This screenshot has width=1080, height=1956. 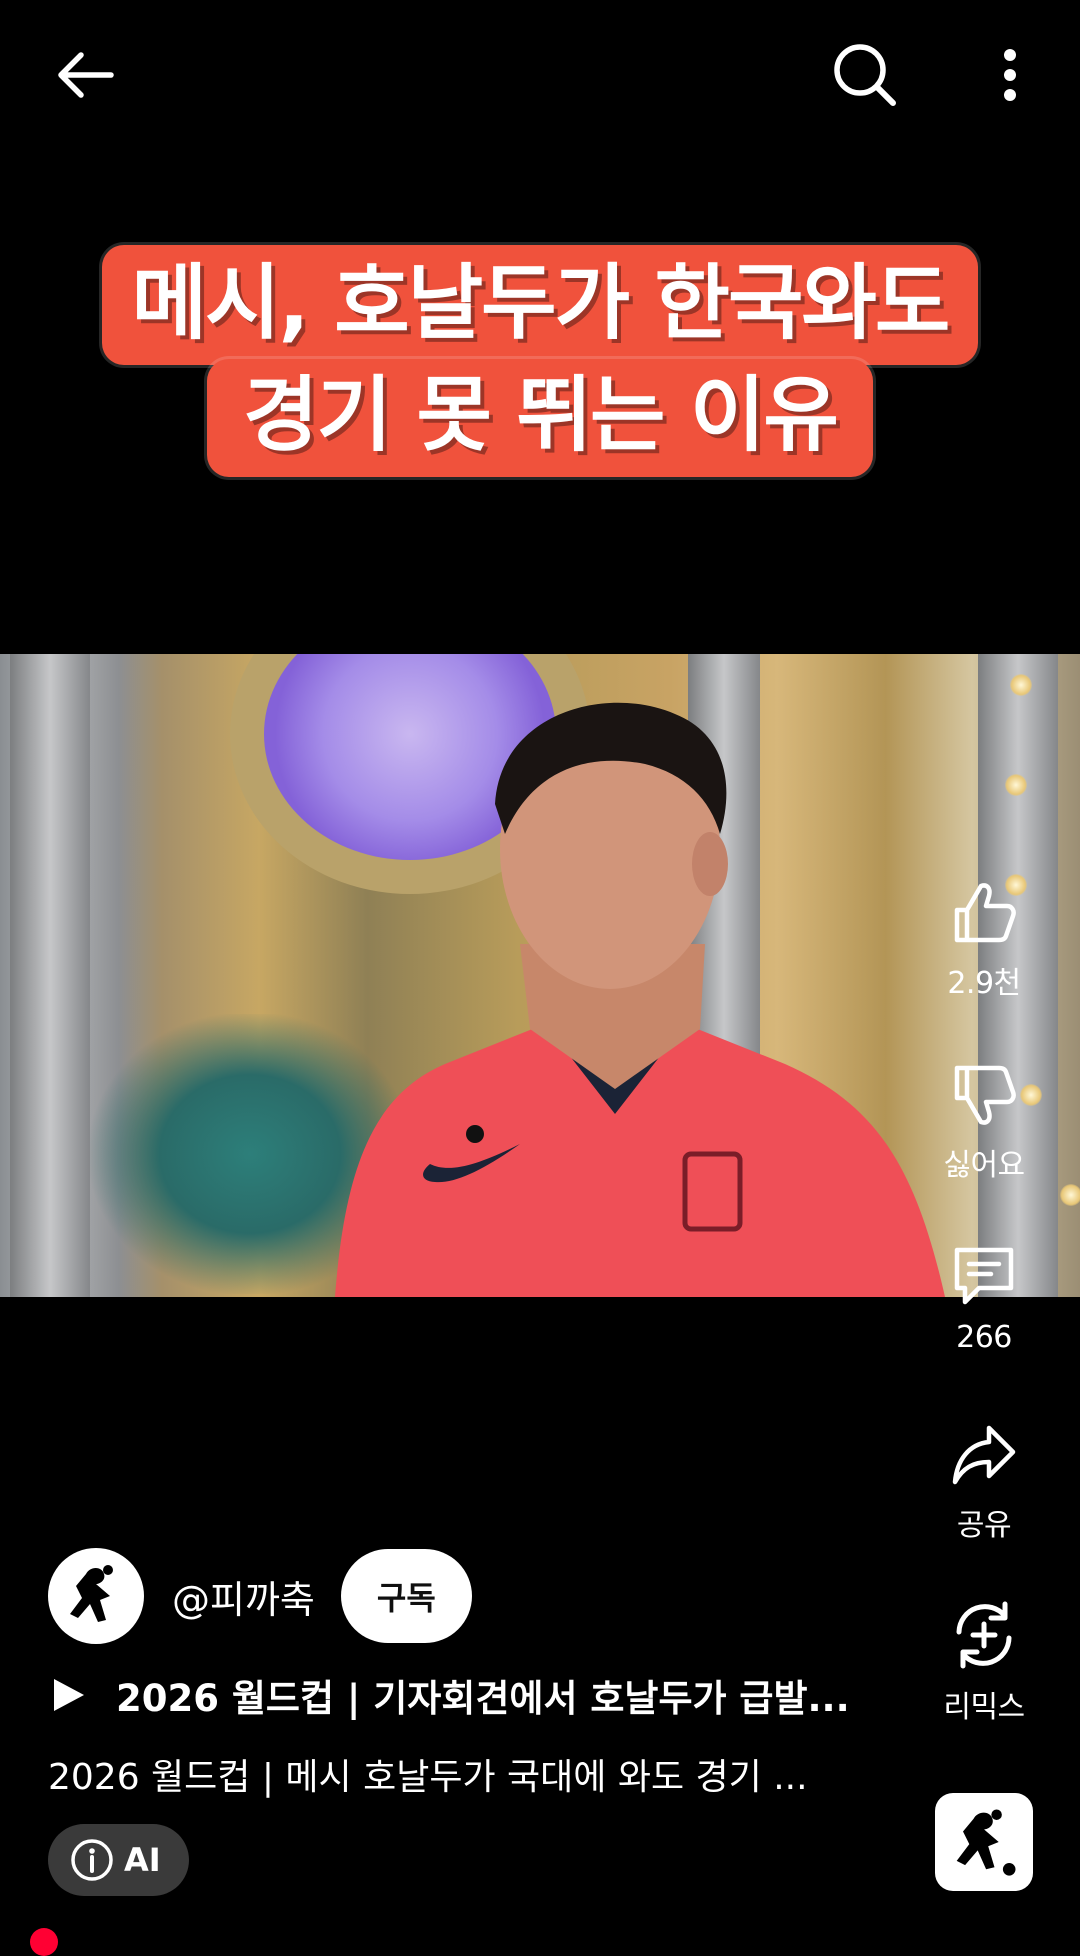 What do you see at coordinates (984, 983) in the screenshot?
I see `like-count: 2.9천` at bounding box center [984, 983].